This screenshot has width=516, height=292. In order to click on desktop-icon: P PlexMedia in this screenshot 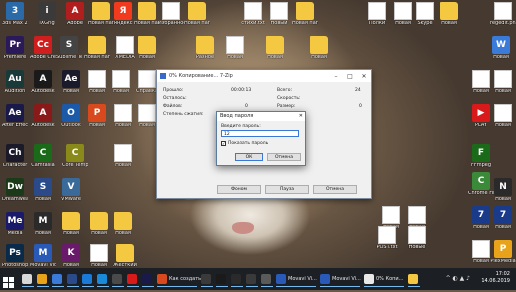, I will do `click(503, 252)`.